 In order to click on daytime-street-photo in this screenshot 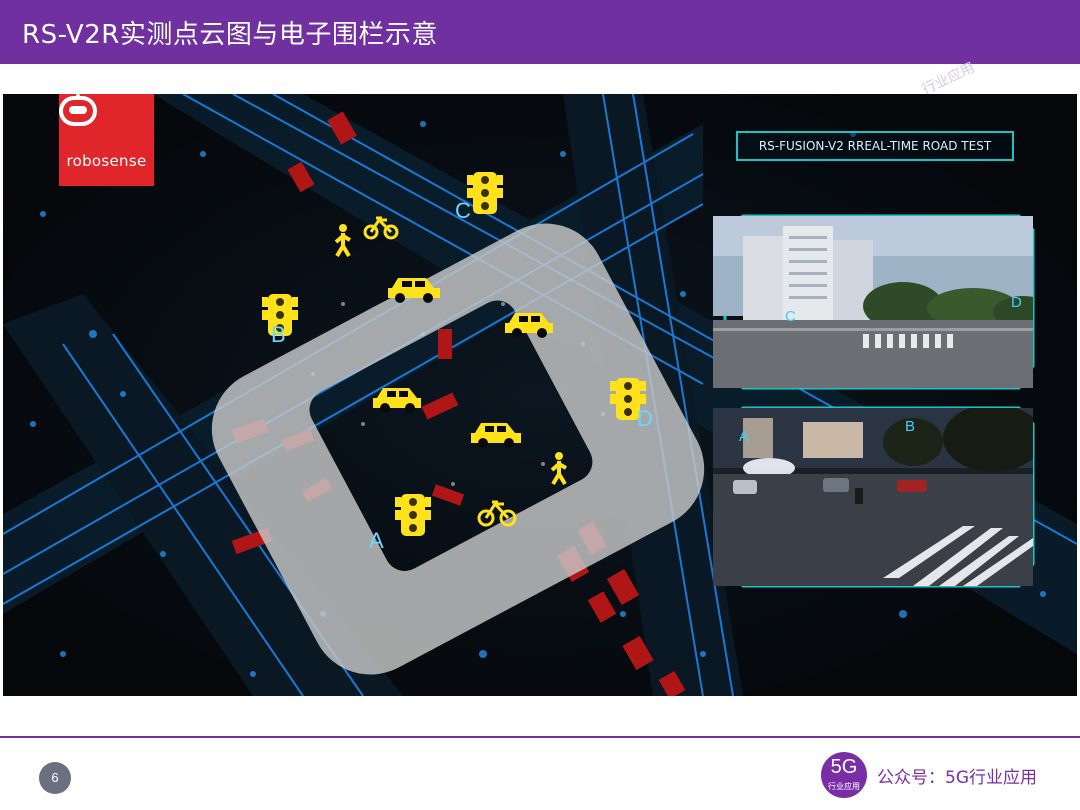, I will do `click(873, 302)`.